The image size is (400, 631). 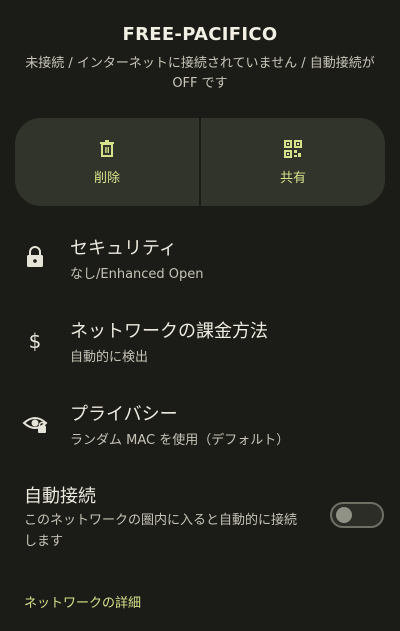 I want to click on delete-label: 削除, so click(x=106, y=178).